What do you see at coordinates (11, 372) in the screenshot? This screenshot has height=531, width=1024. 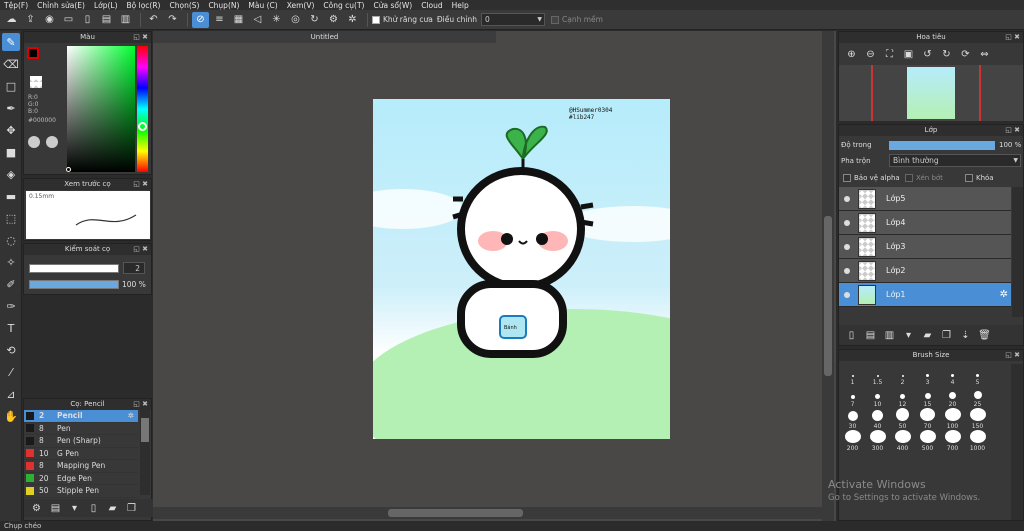 I see `eyedropper-tool-icon: ⁄` at bounding box center [11, 372].